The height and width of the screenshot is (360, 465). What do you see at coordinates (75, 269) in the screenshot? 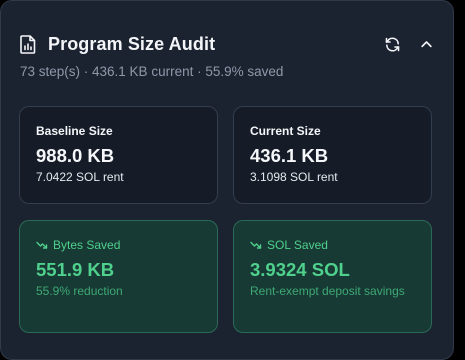
I see `card-value: 551.9 KB` at bounding box center [75, 269].